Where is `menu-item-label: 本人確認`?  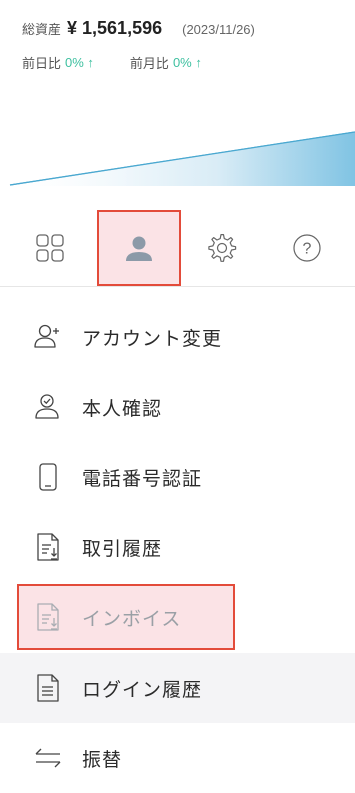
menu-item-label: 本人確認 is located at coordinates (122, 408).